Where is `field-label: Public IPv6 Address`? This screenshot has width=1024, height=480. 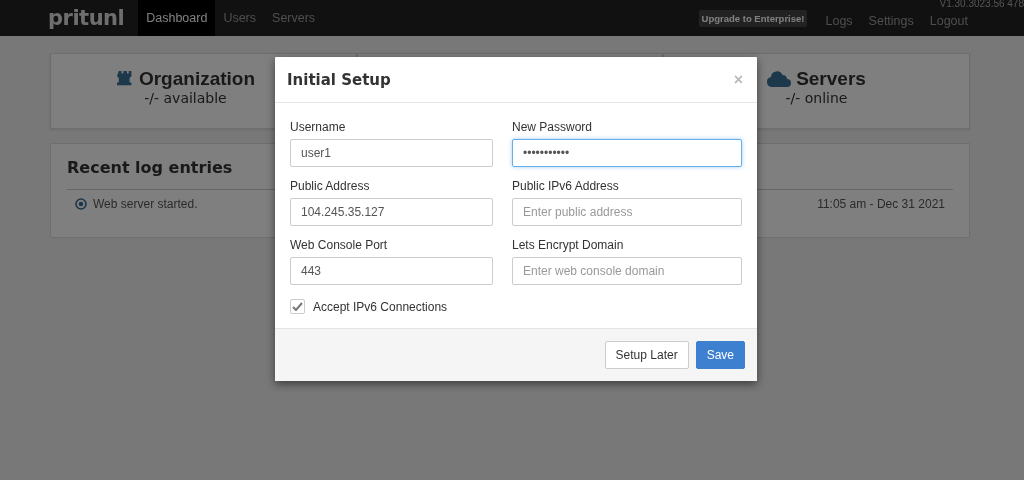 field-label: Public IPv6 Address is located at coordinates (566, 186).